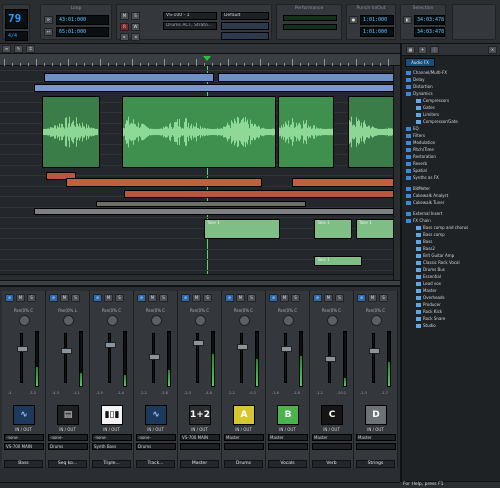 The width and height of the screenshot is (500, 488). What do you see at coordinates (425, 108) in the screenshot?
I see `tree-node: Gates` at bounding box center [425, 108].